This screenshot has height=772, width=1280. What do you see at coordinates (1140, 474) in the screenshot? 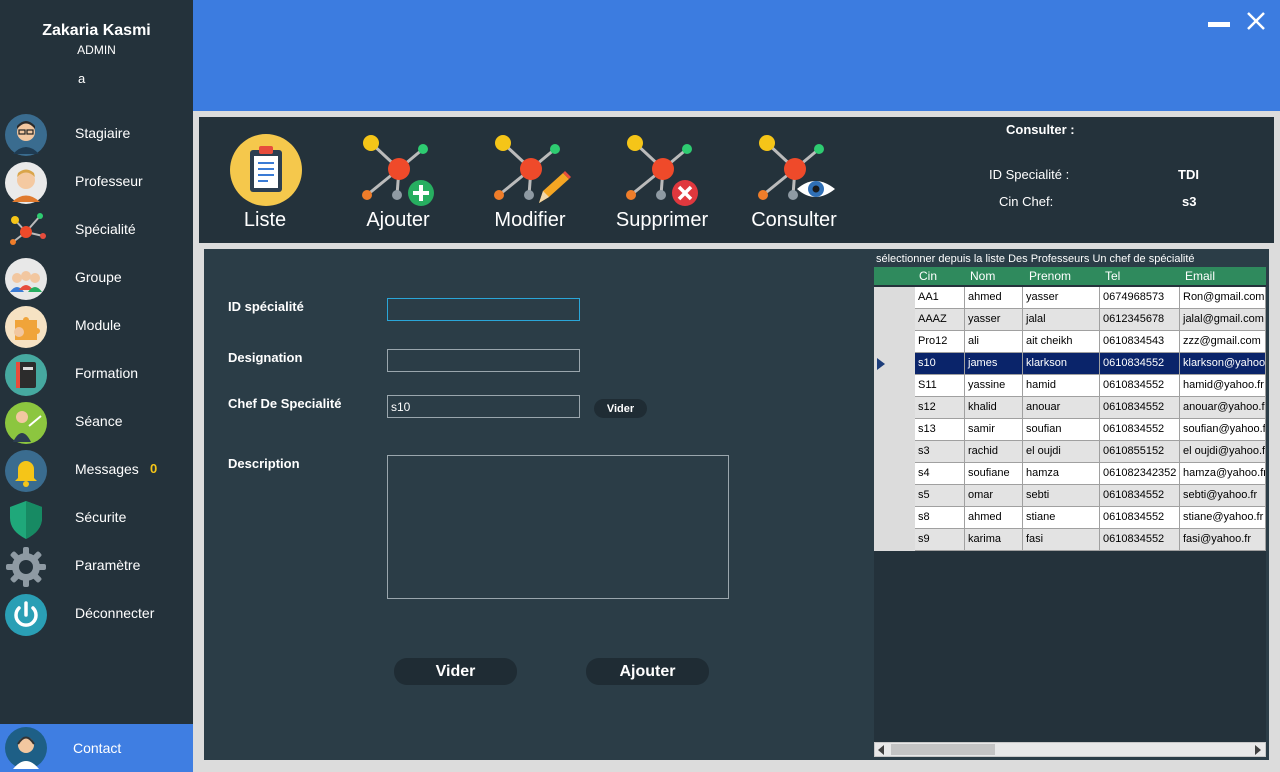
I see `table-cell: 061082342352` at bounding box center [1140, 474].